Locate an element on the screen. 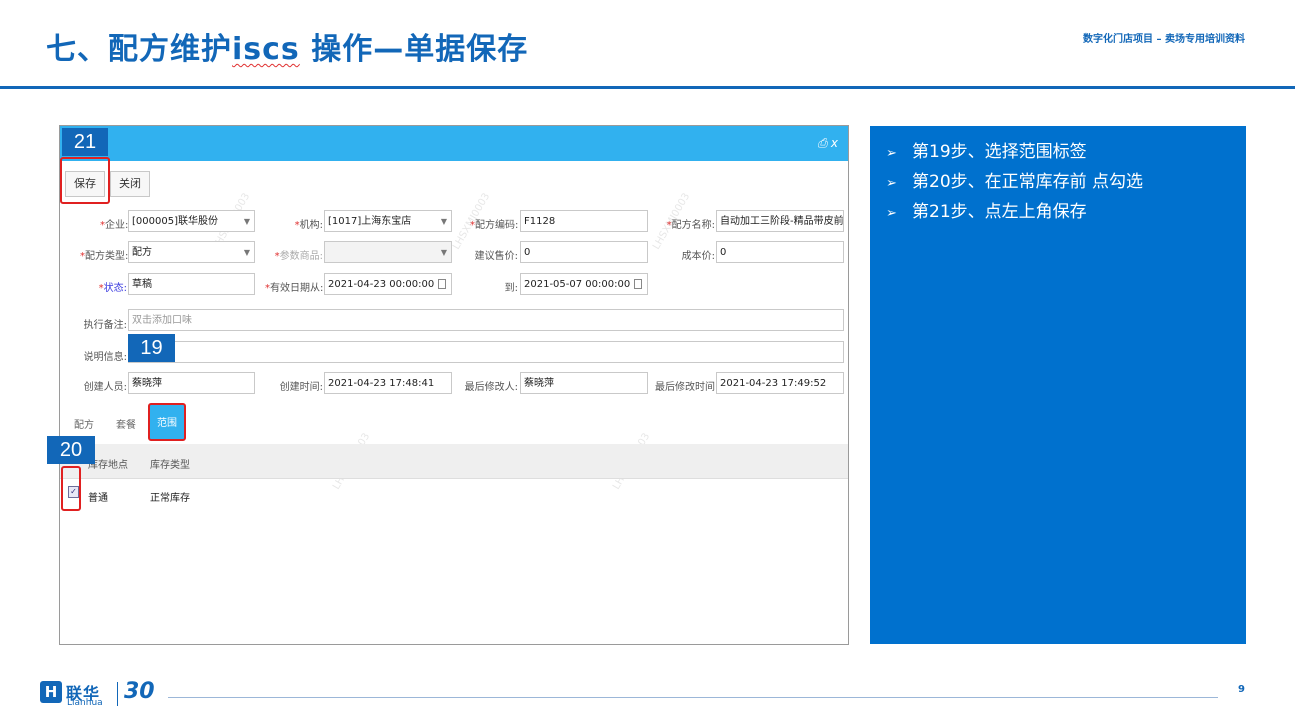 Image resolution: width=1295 pixels, height=728 pixels. slide-subtitle: 数字化门店项目 – 卖场专用培训资料 is located at coordinates (1164, 39).